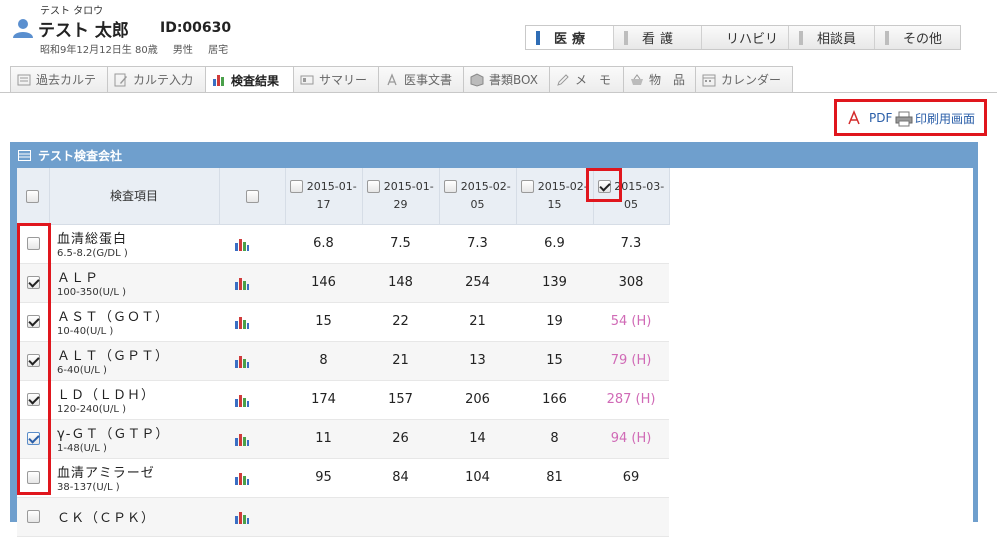  I want to click on row-checkbox, so click(33, 516).